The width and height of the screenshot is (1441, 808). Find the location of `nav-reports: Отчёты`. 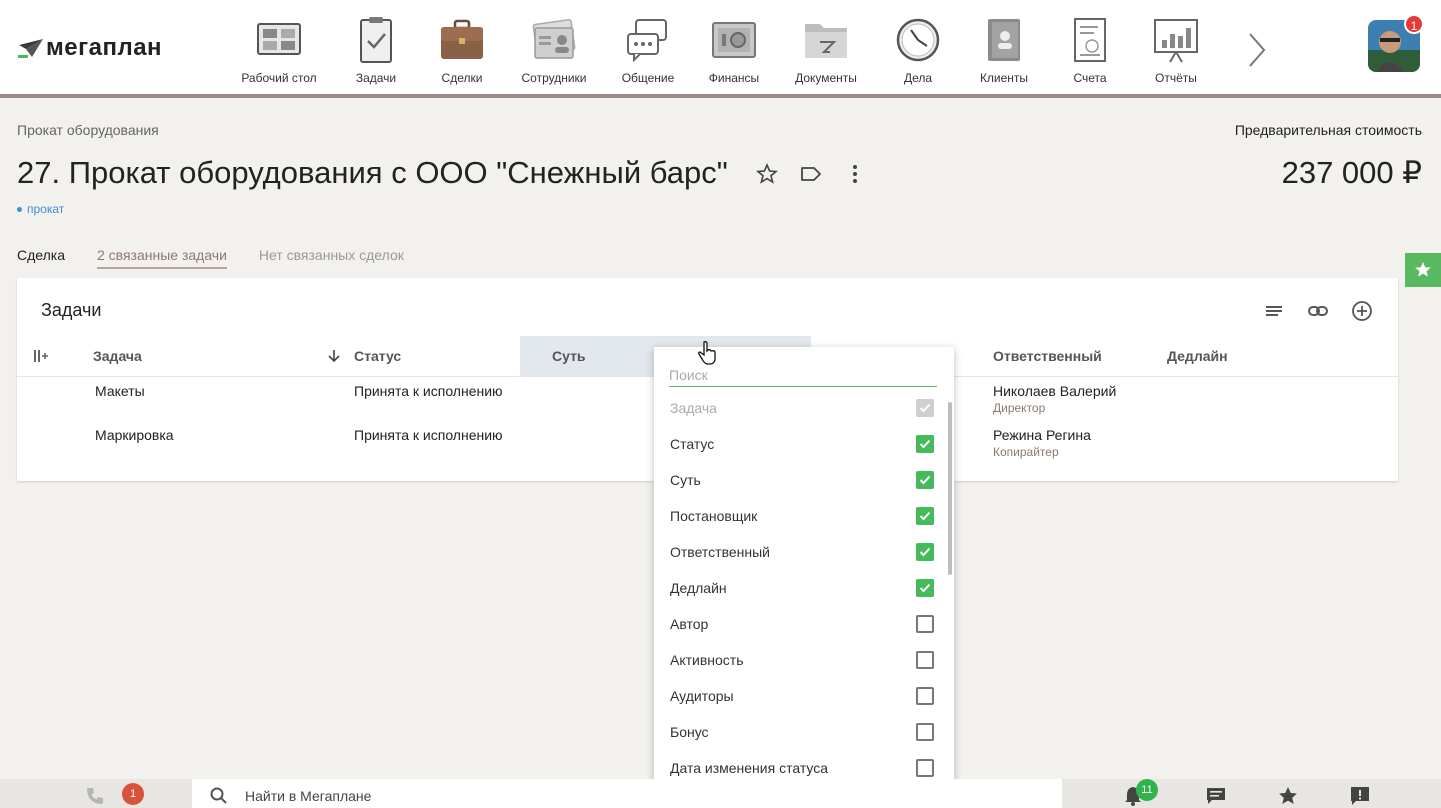

nav-reports: Отчёты is located at coordinates (1176, 55).